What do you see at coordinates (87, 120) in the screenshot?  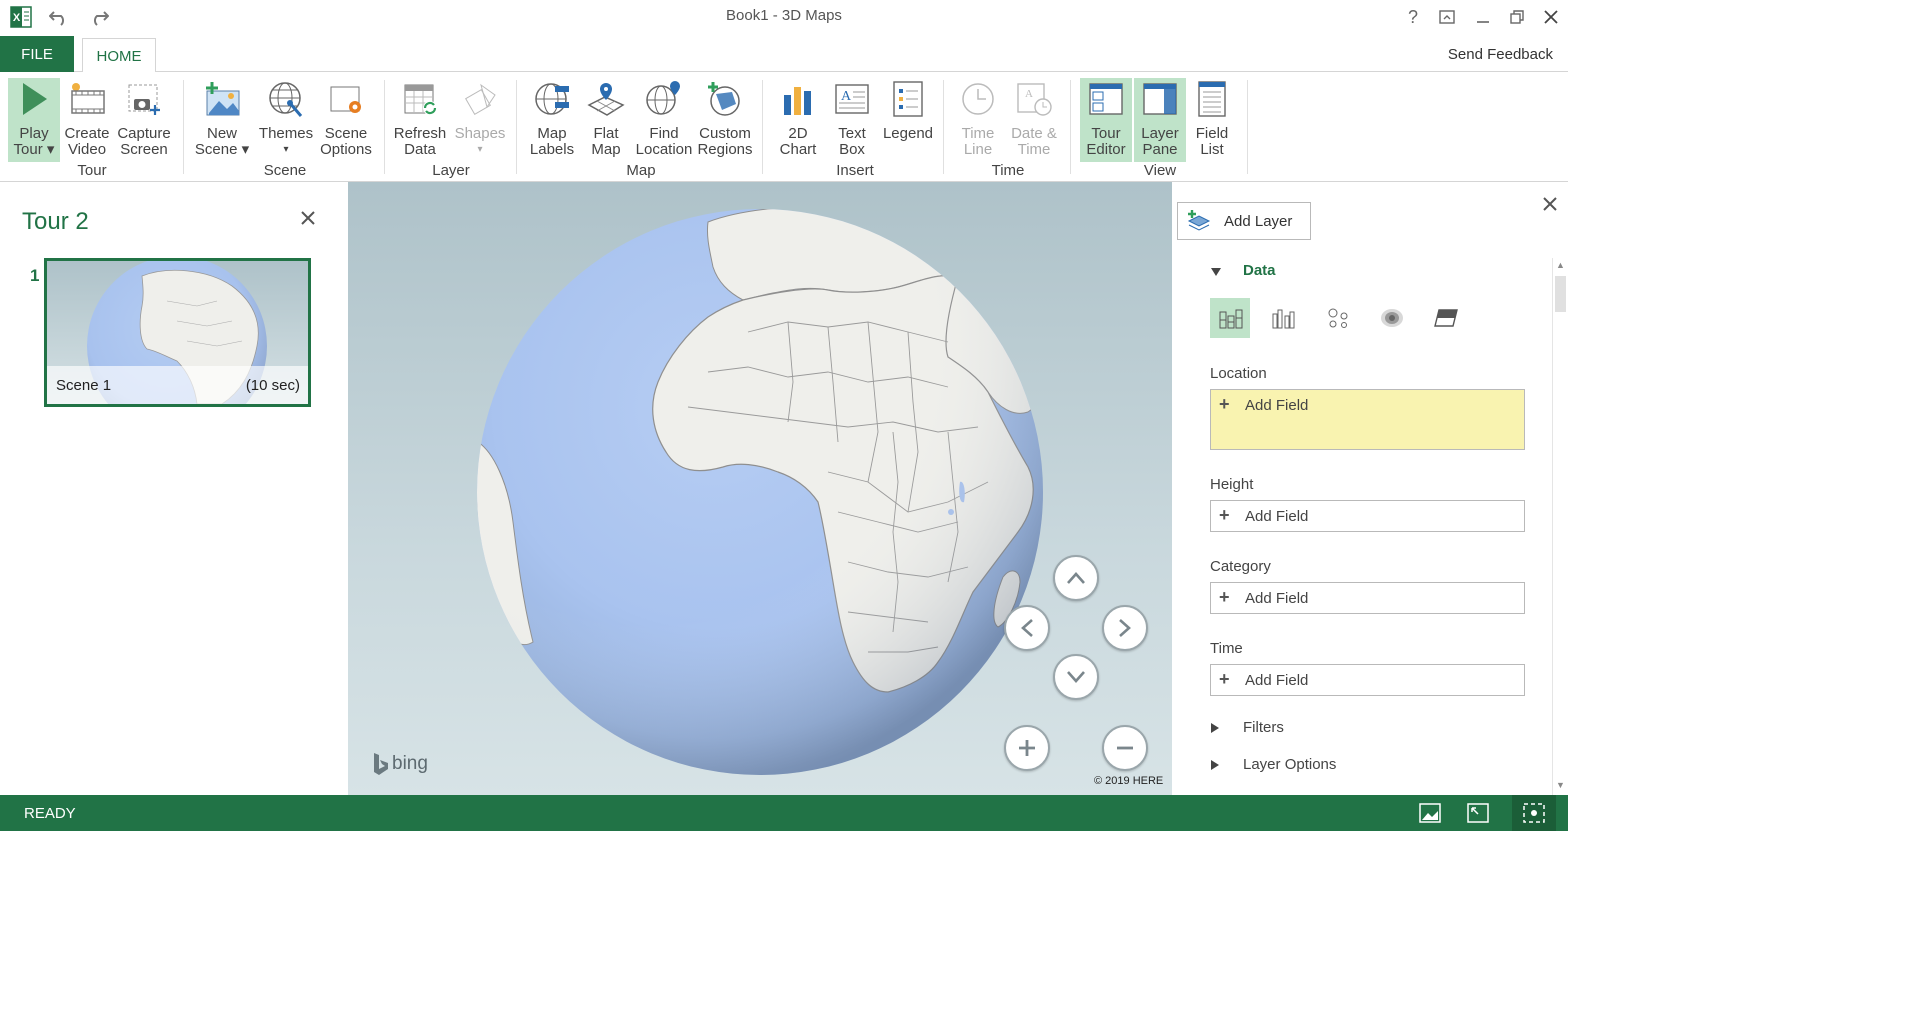 I see `create-video-button: Create Video` at bounding box center [87, 120].